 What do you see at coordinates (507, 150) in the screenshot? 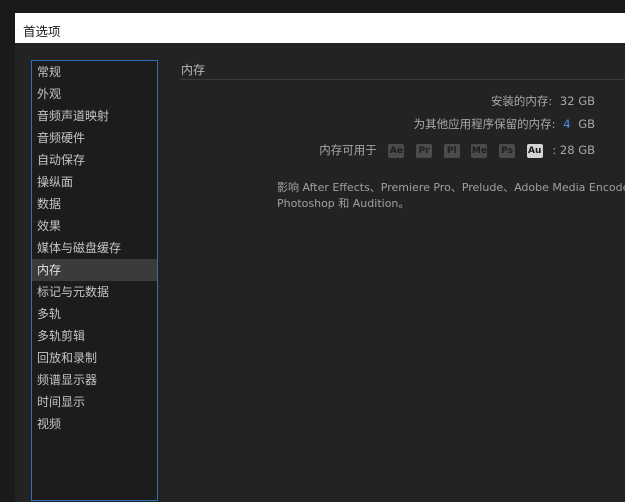
I see `app-ps-icon: Ps` at bounding box center [507, 150].